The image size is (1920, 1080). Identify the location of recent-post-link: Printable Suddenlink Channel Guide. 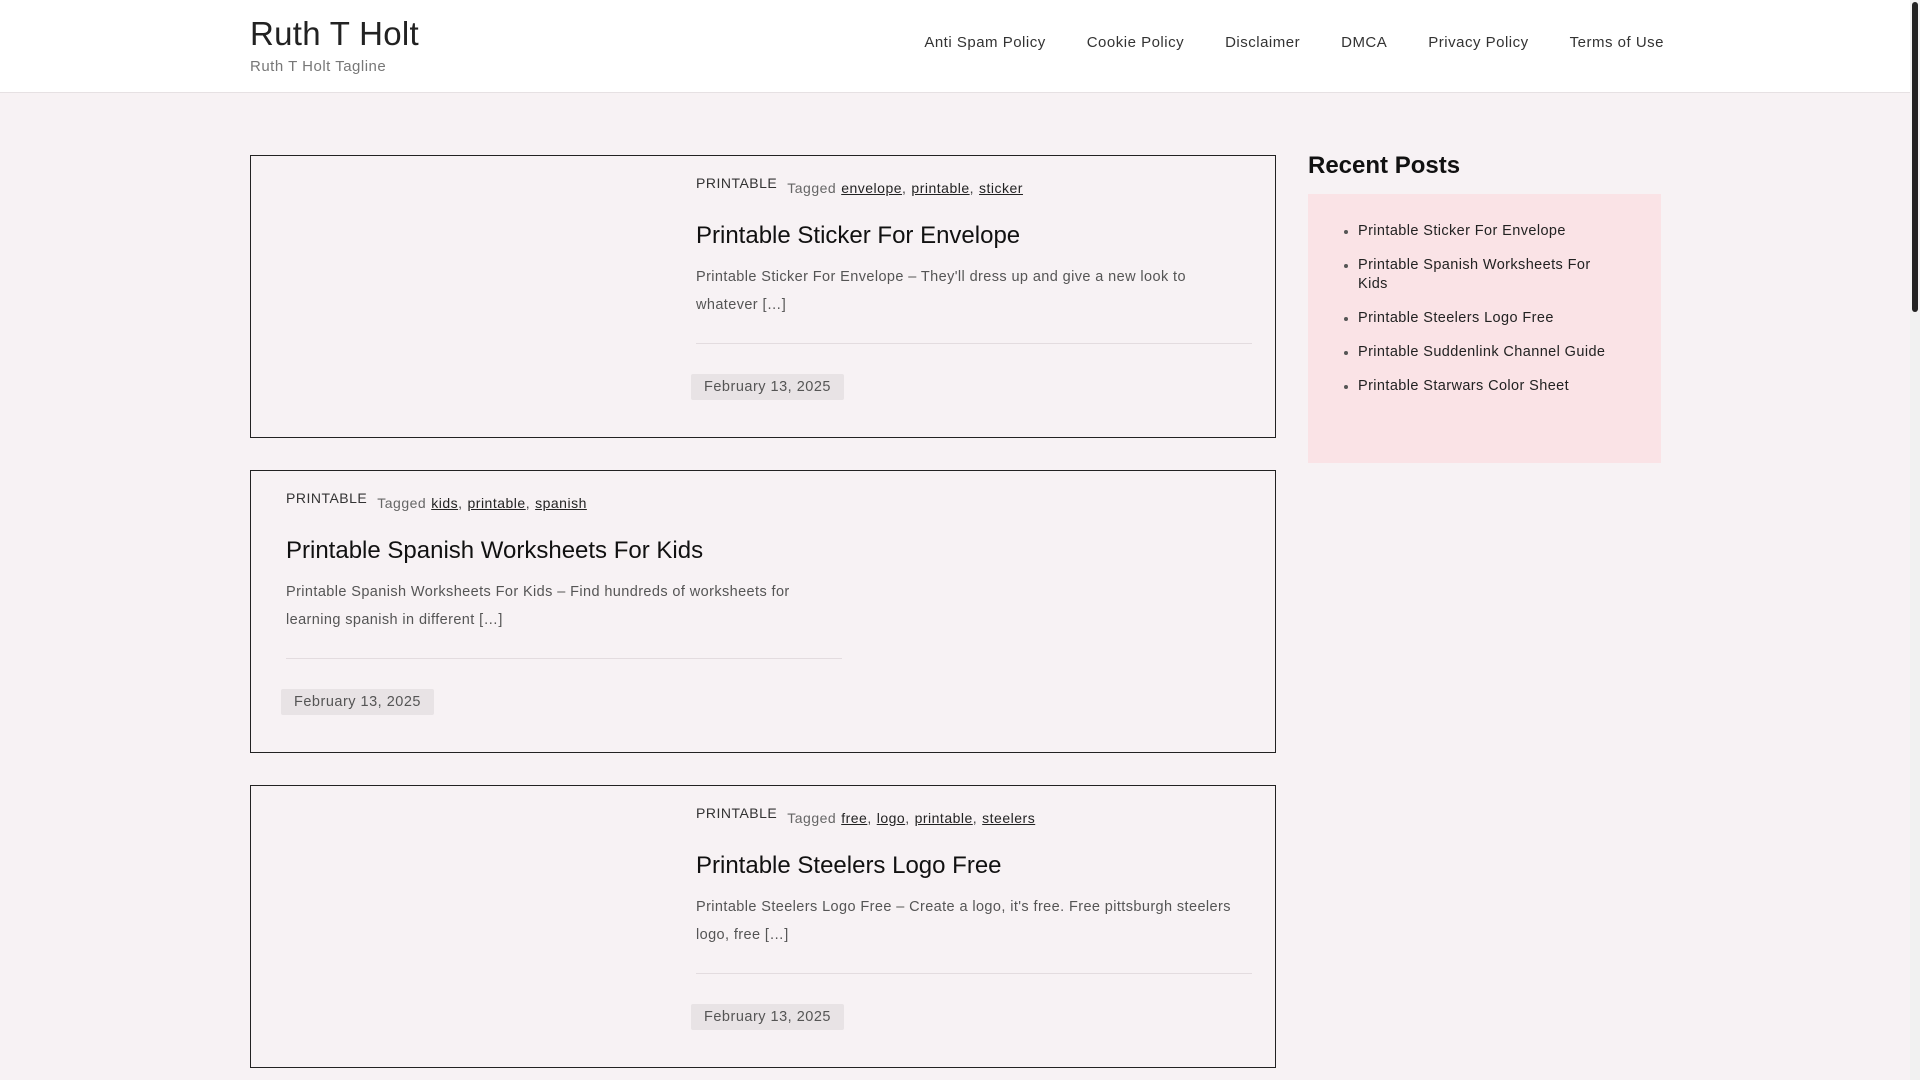
(1484, 352).